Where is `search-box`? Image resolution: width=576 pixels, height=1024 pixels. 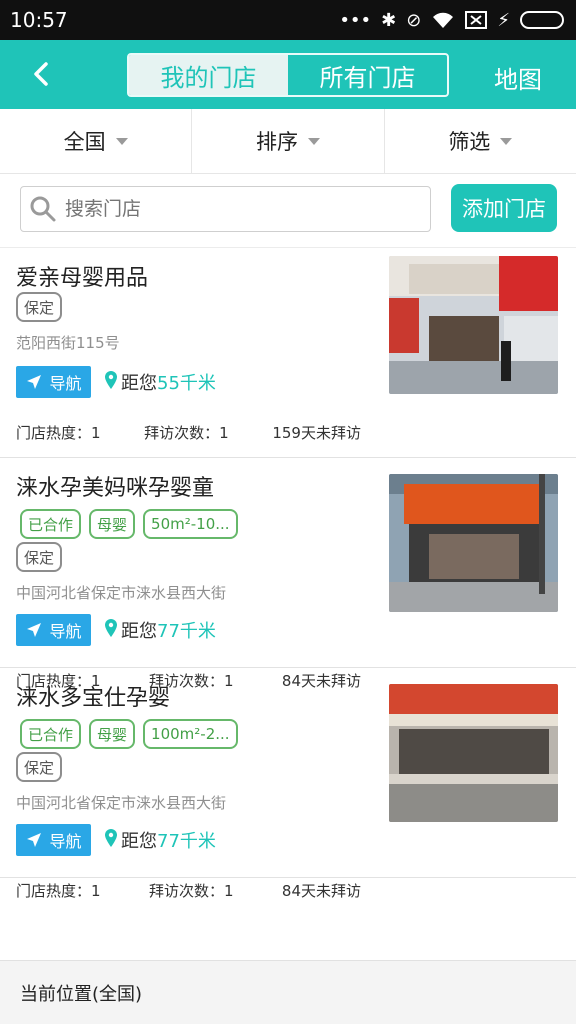
search-box is located at coordinates (225, 209).